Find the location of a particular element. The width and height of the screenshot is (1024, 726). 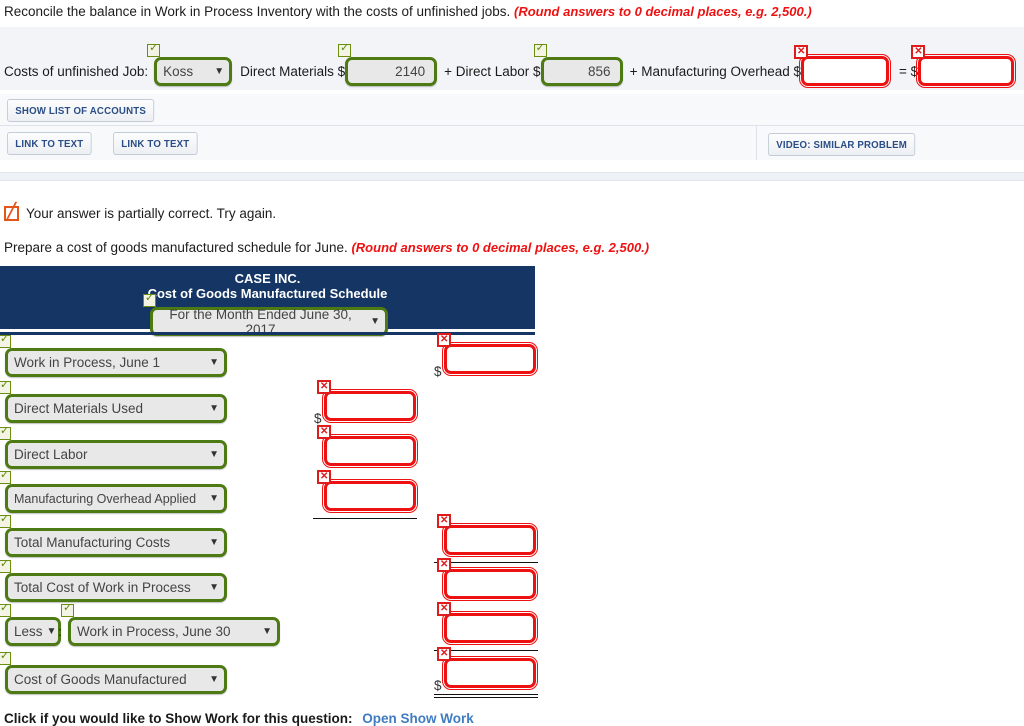

row-label: Total Manufacturing Costs is located at coordinates (92, 542).